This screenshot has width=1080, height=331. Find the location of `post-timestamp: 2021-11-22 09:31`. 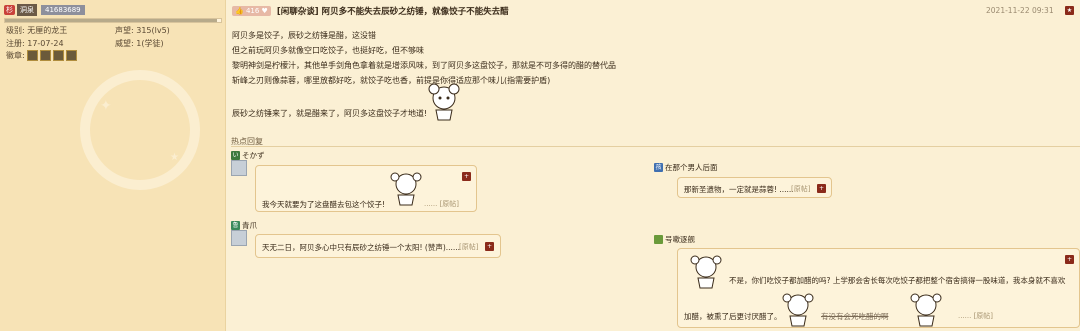

post-timestamp: 2021-11-22 09:31 is located at coordinates (1020, 10).